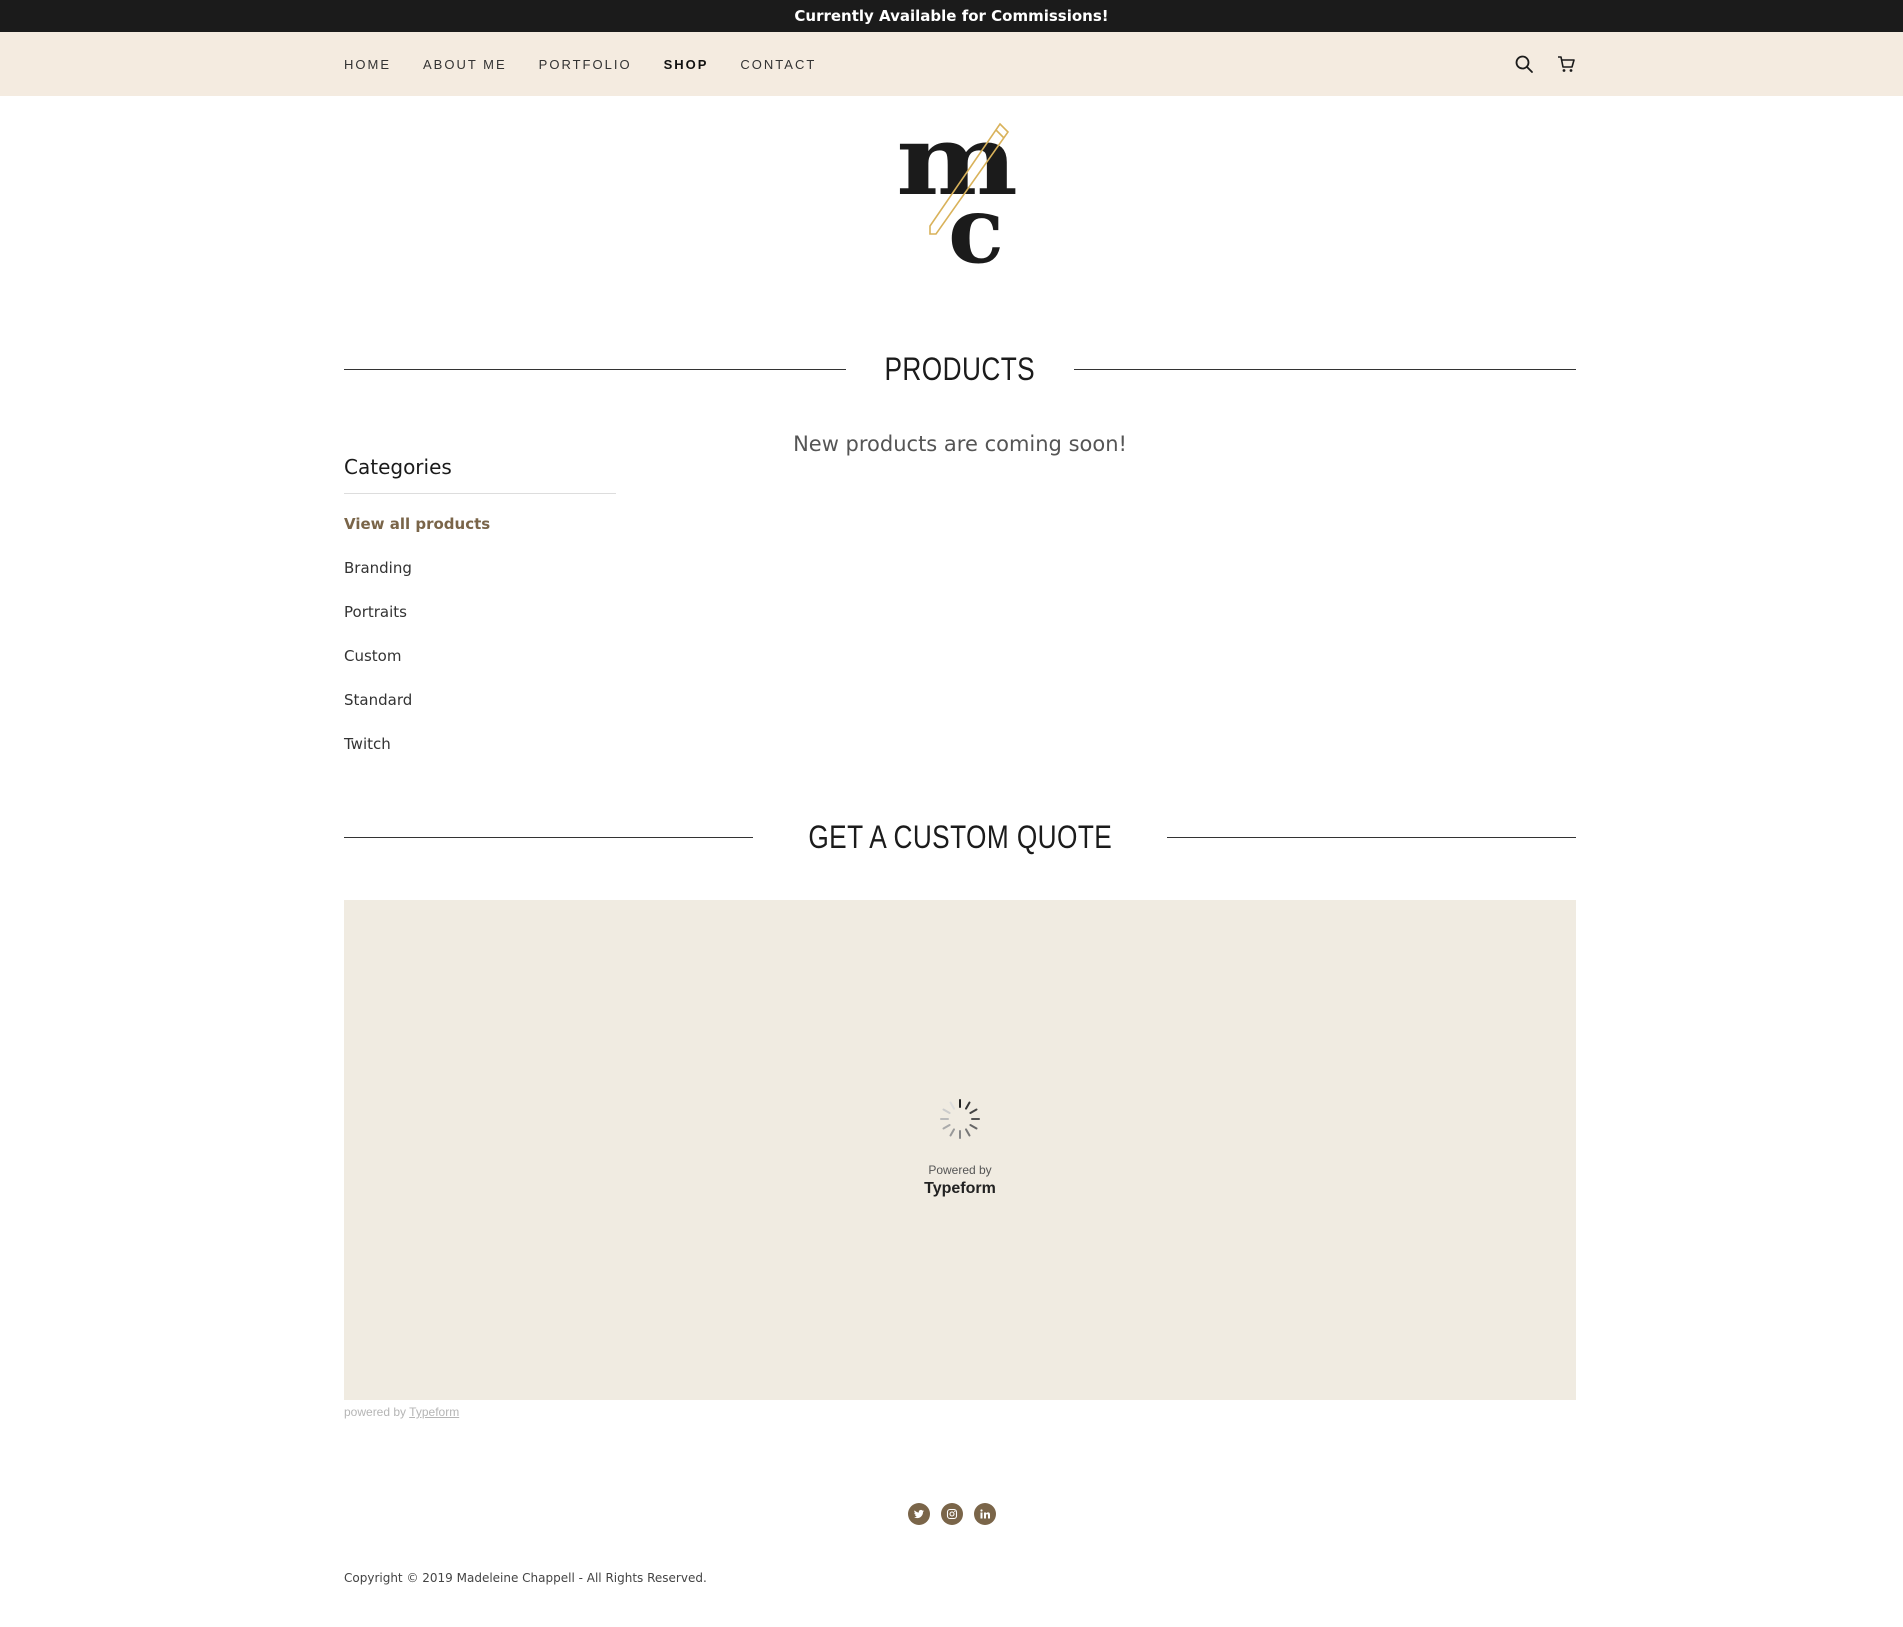  Describe the element at coordinates (480, 474) in the screenshot. I see `categories-title: Categories` at that location.